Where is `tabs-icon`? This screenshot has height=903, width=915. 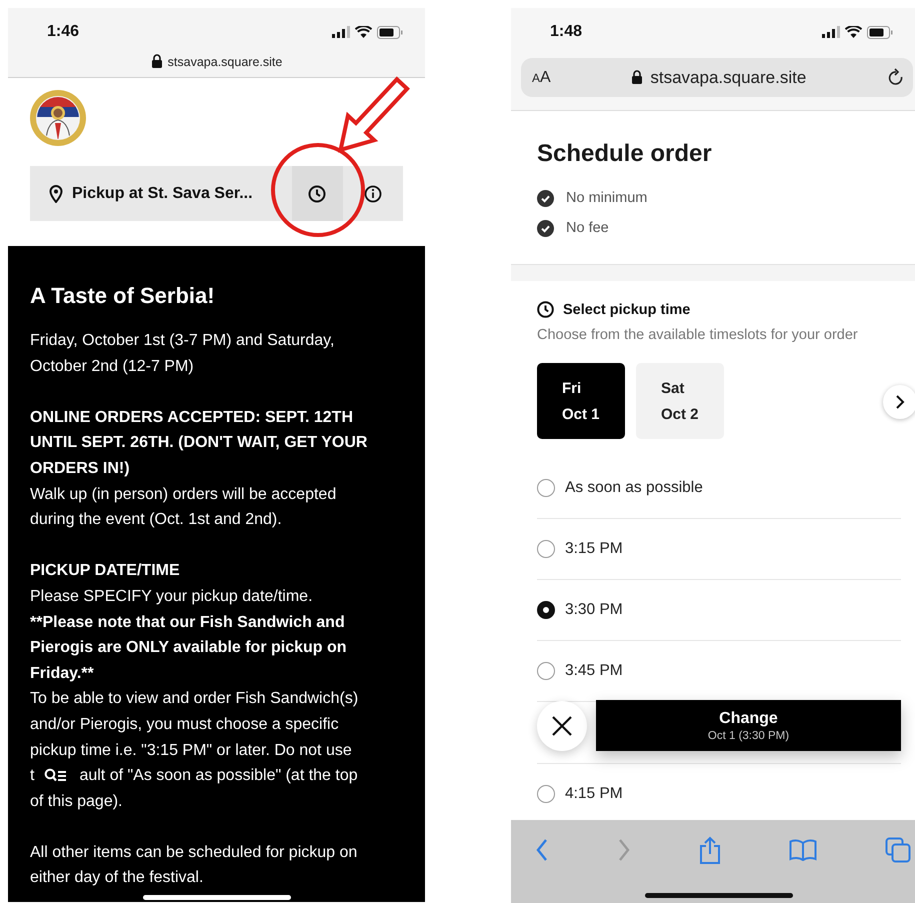
tabs-icon is located at coordinates (898, 850).